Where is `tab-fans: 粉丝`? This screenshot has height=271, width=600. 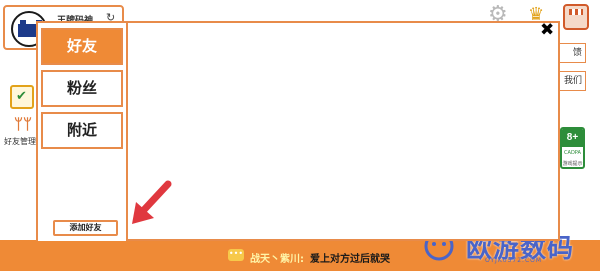 tab-fans: 粉丝 is located at coordinates (82, 88).